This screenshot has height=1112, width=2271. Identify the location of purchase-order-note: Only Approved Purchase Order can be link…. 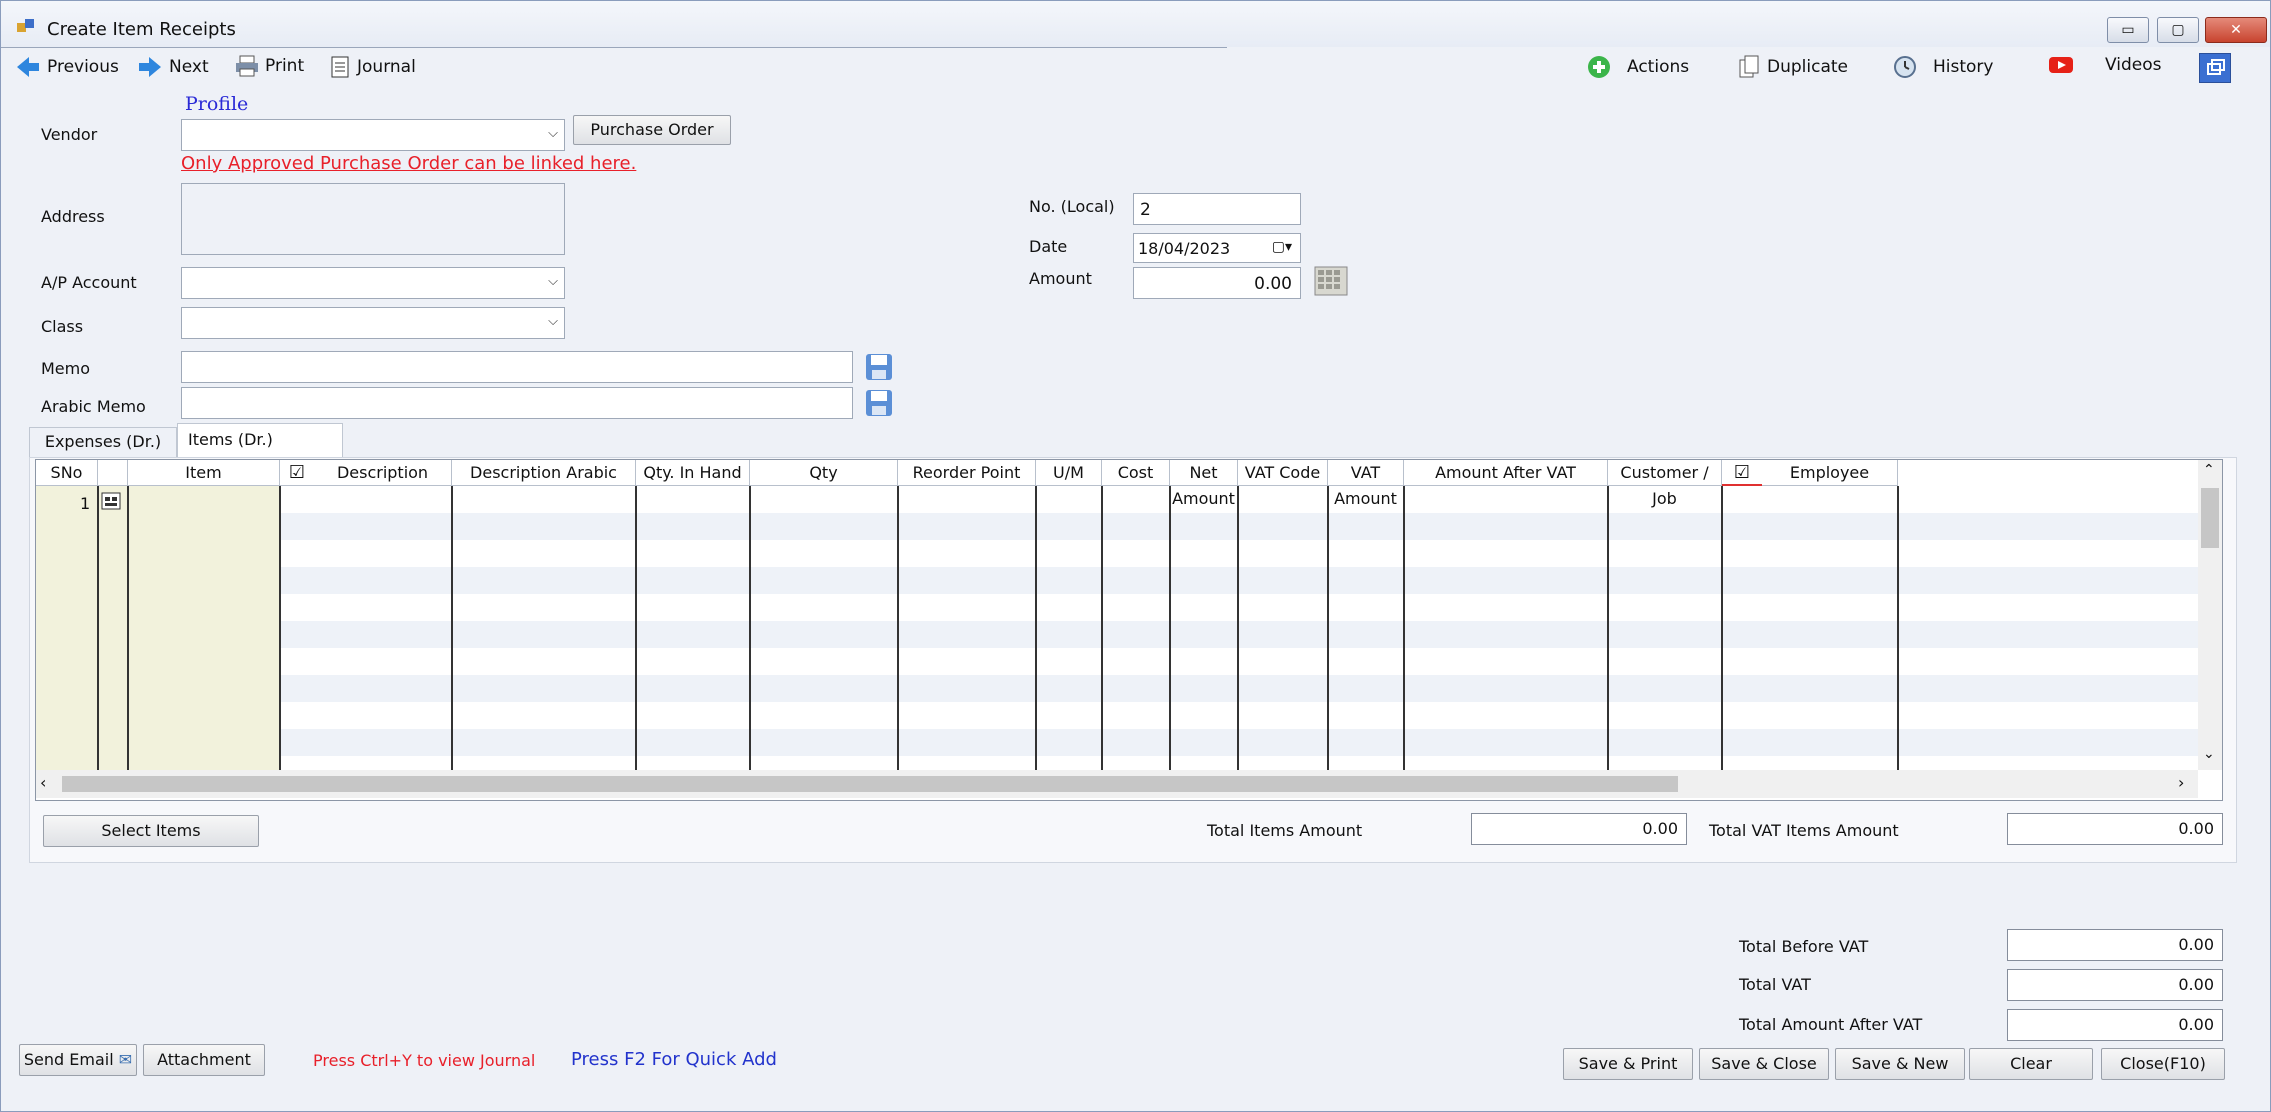
(408, 163).